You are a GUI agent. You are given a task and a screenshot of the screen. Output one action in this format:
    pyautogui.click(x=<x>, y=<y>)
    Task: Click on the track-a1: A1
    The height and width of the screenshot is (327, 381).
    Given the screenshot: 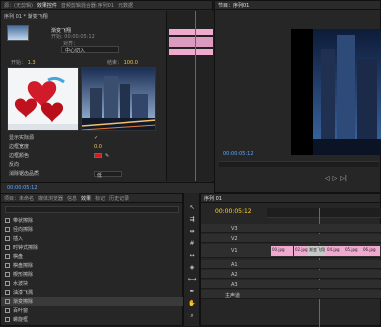 What is the action you would take?
    pyautogui.click(x=291, y=264)
    